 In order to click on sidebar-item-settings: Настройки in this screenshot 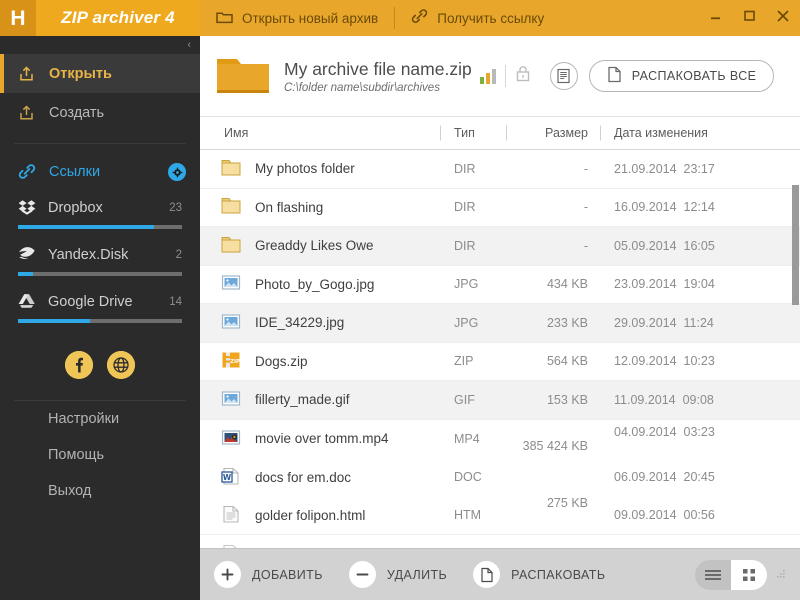, I will do `click(100, 419)`.